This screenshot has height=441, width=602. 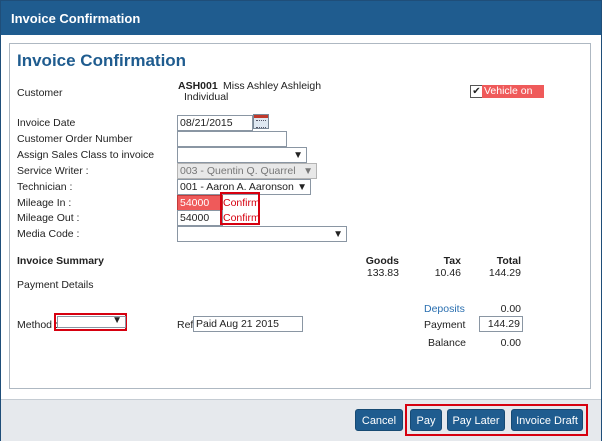 I want to click on page-title: Invoice Confirmation, so click(x=102, y=60).